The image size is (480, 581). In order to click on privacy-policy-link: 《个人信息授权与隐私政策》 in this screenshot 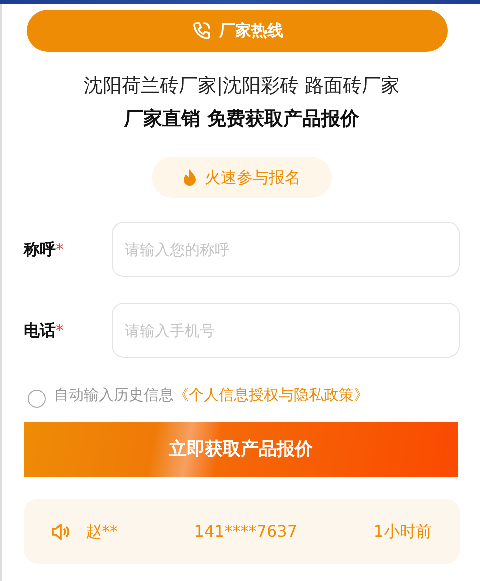, I will do `click(271, 395)`.